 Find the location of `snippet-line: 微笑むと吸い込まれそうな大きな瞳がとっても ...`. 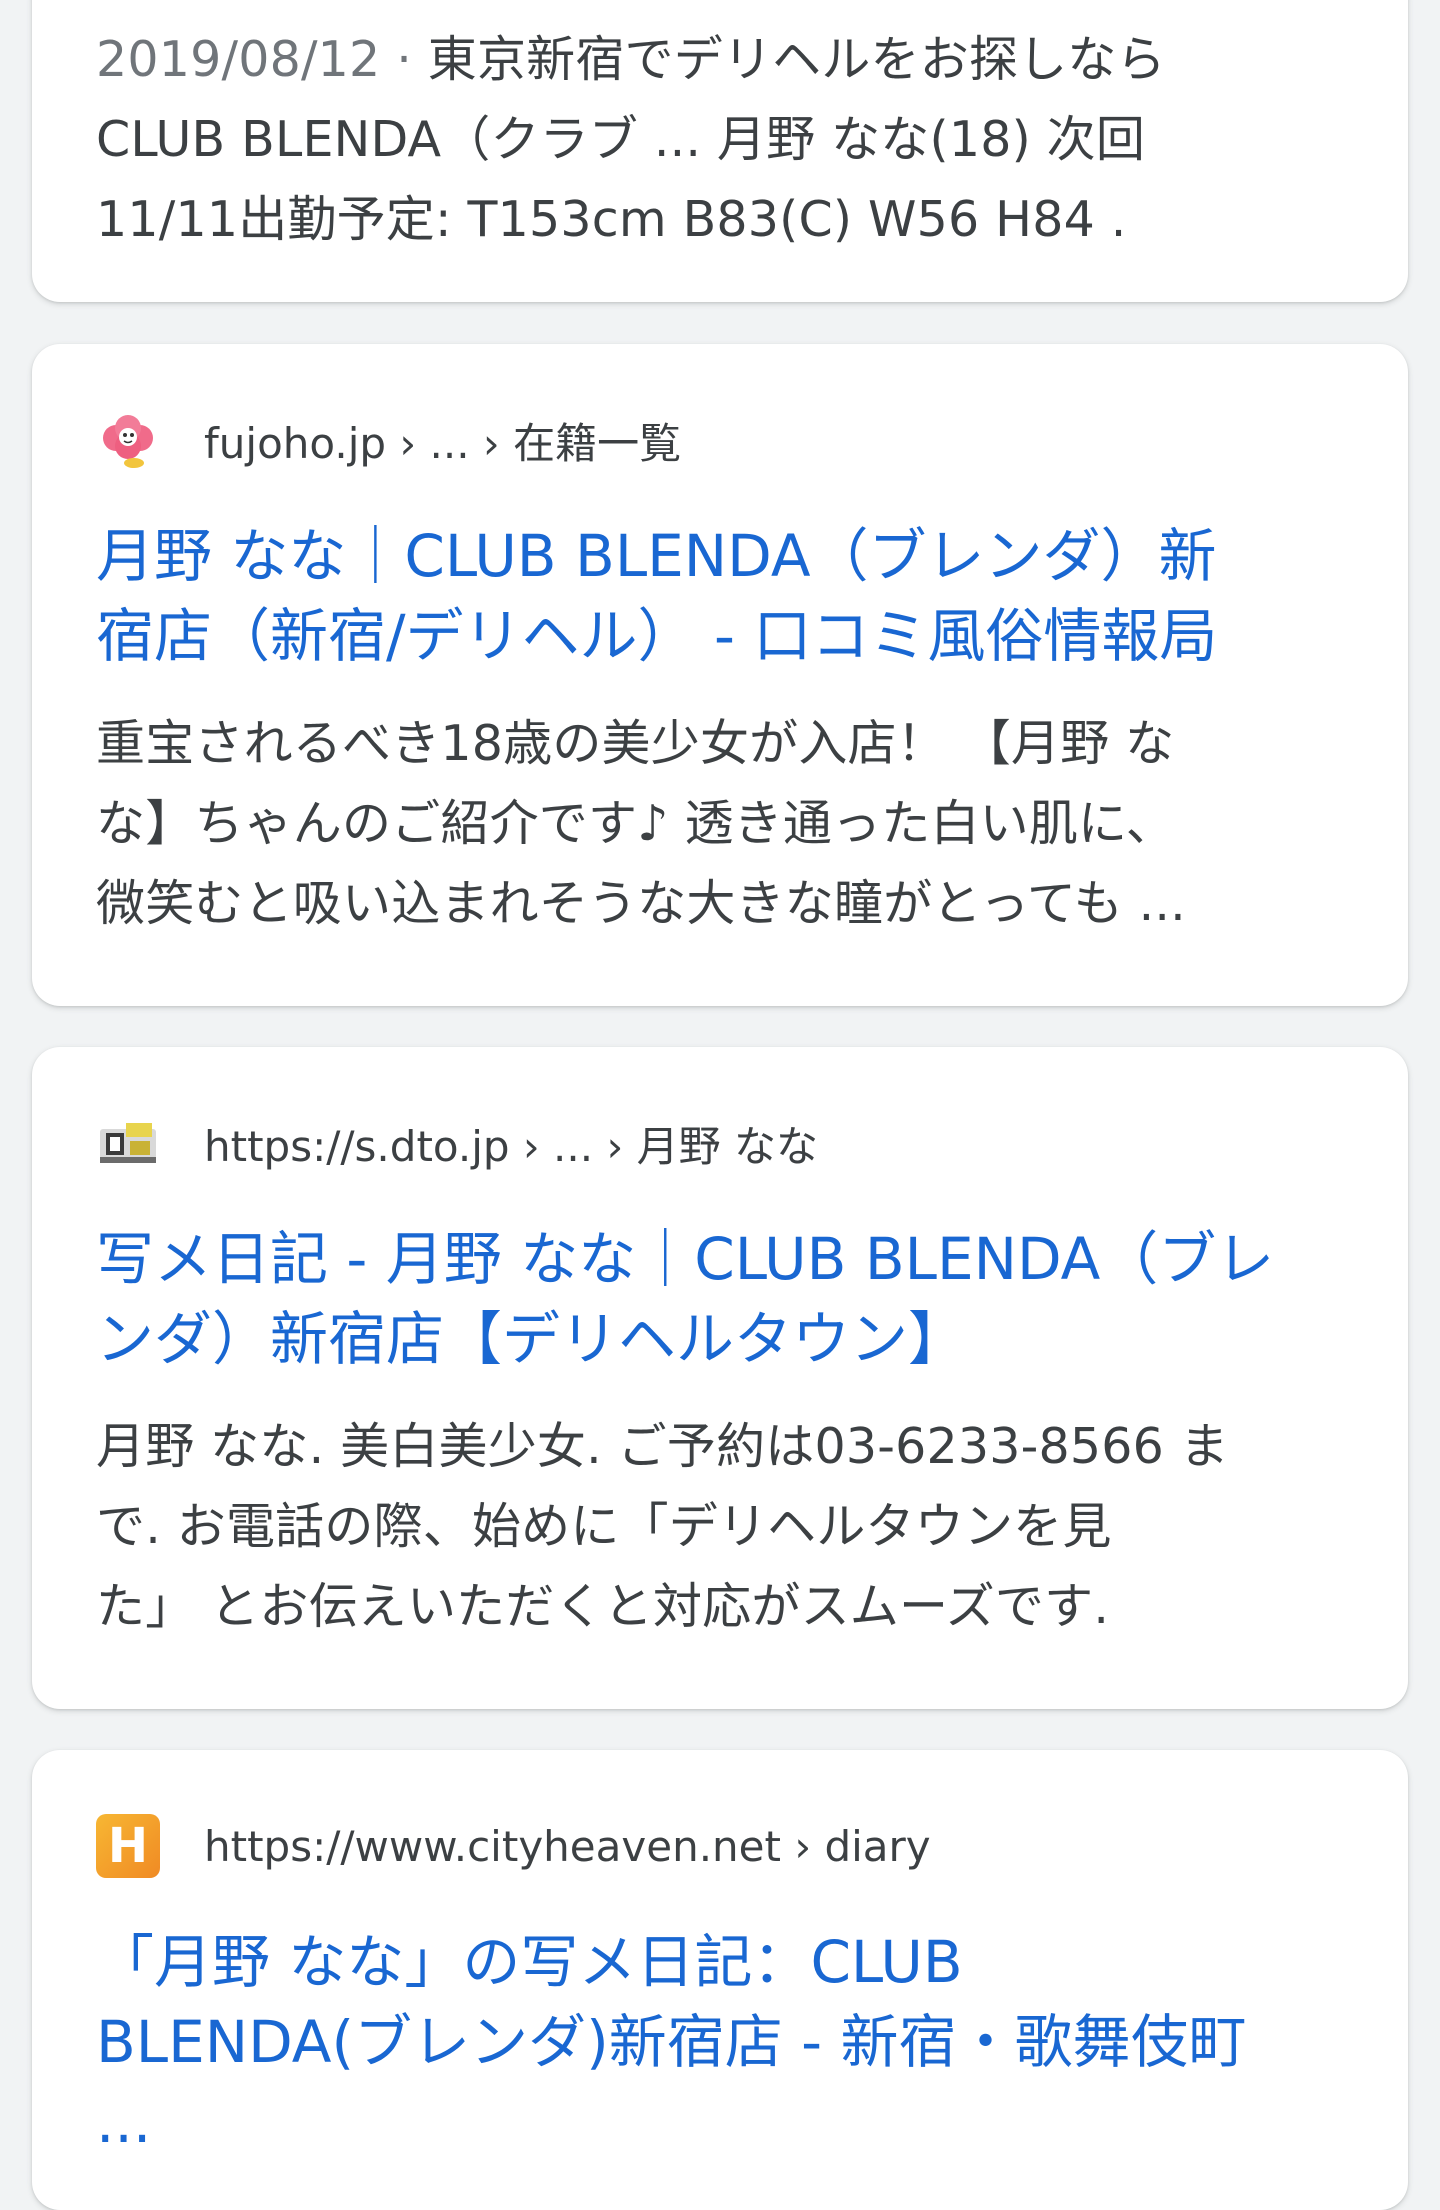

snippet-line: 微笑むと吸い込まれそうな大きな瞳がとっても ... is located at coordinates (641, 903).